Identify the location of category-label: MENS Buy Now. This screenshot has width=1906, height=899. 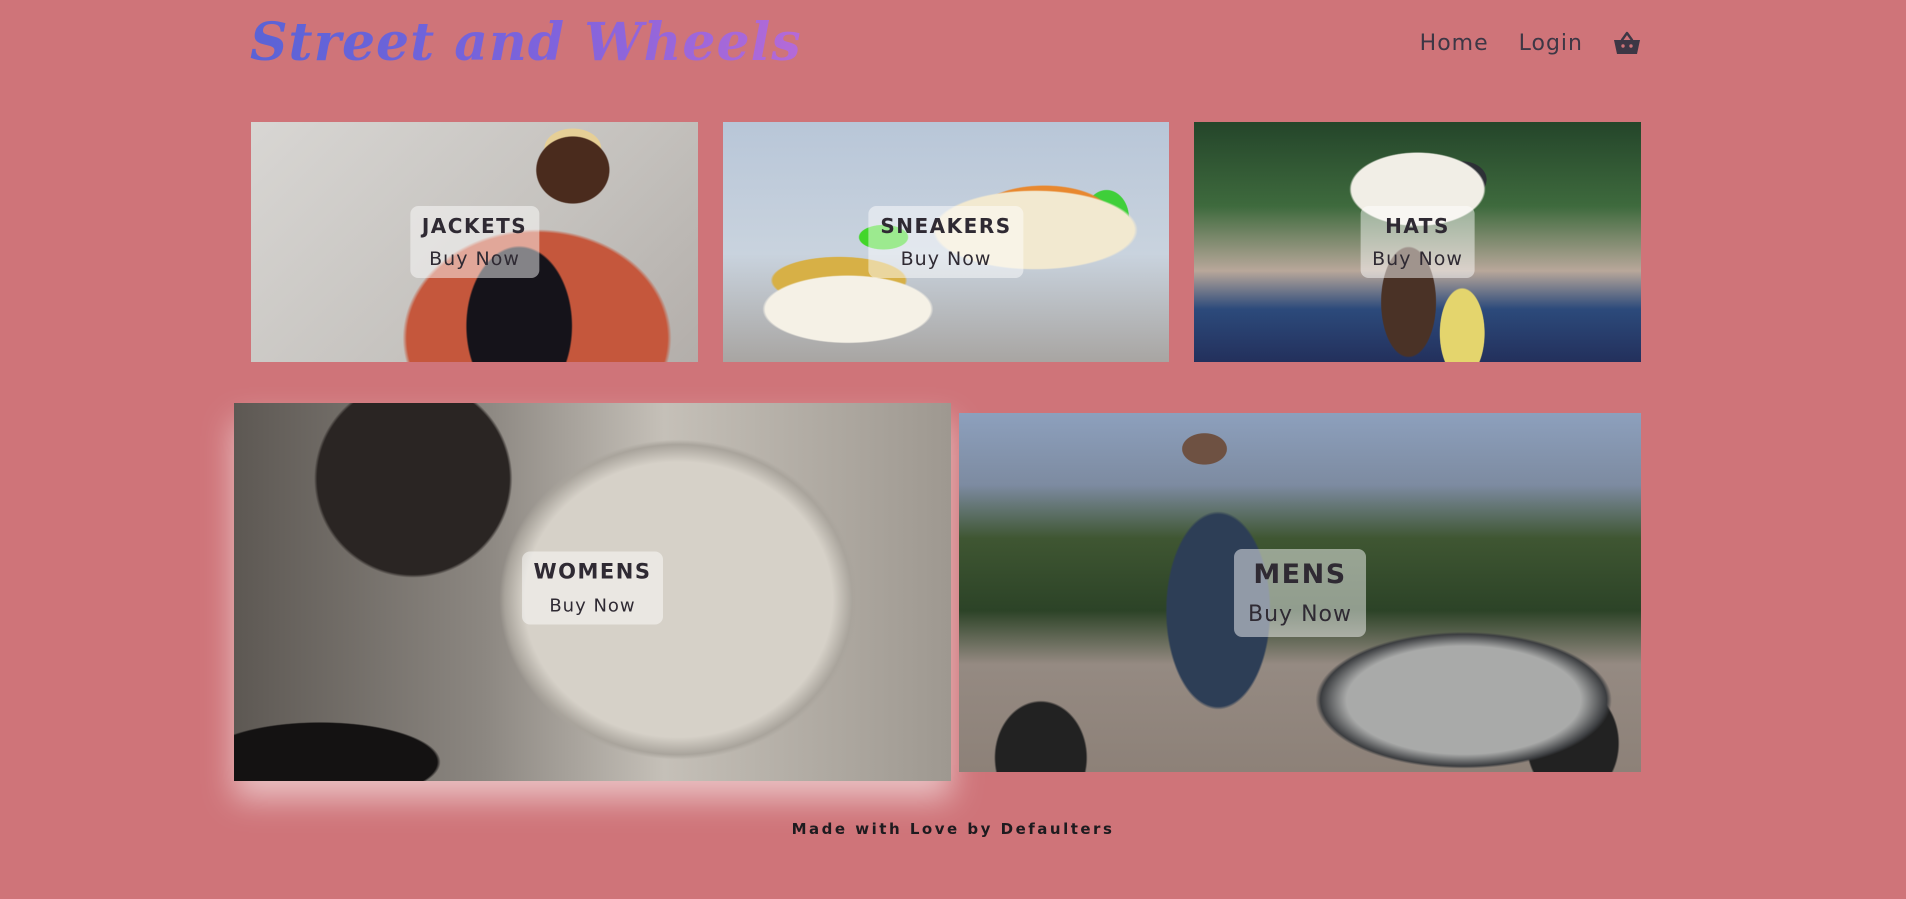
(1300, 592).